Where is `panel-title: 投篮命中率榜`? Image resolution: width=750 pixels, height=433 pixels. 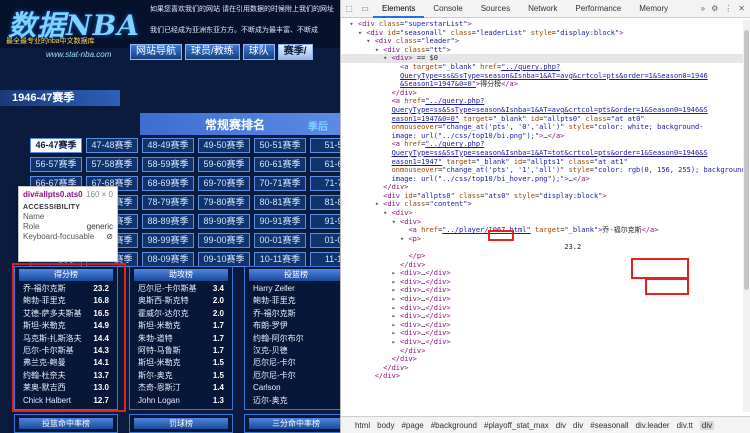 panel-title: 投篮命中率榜 is located at coordinates (66, 423).